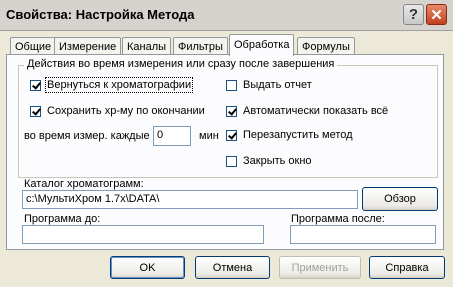 The height and width of the screenshot is (287, 453). What do you see at coordinates (100, 14) in the screenshot?
I see `window-title: Свойства: Настройка Метода` at bounding box center [100, 14].